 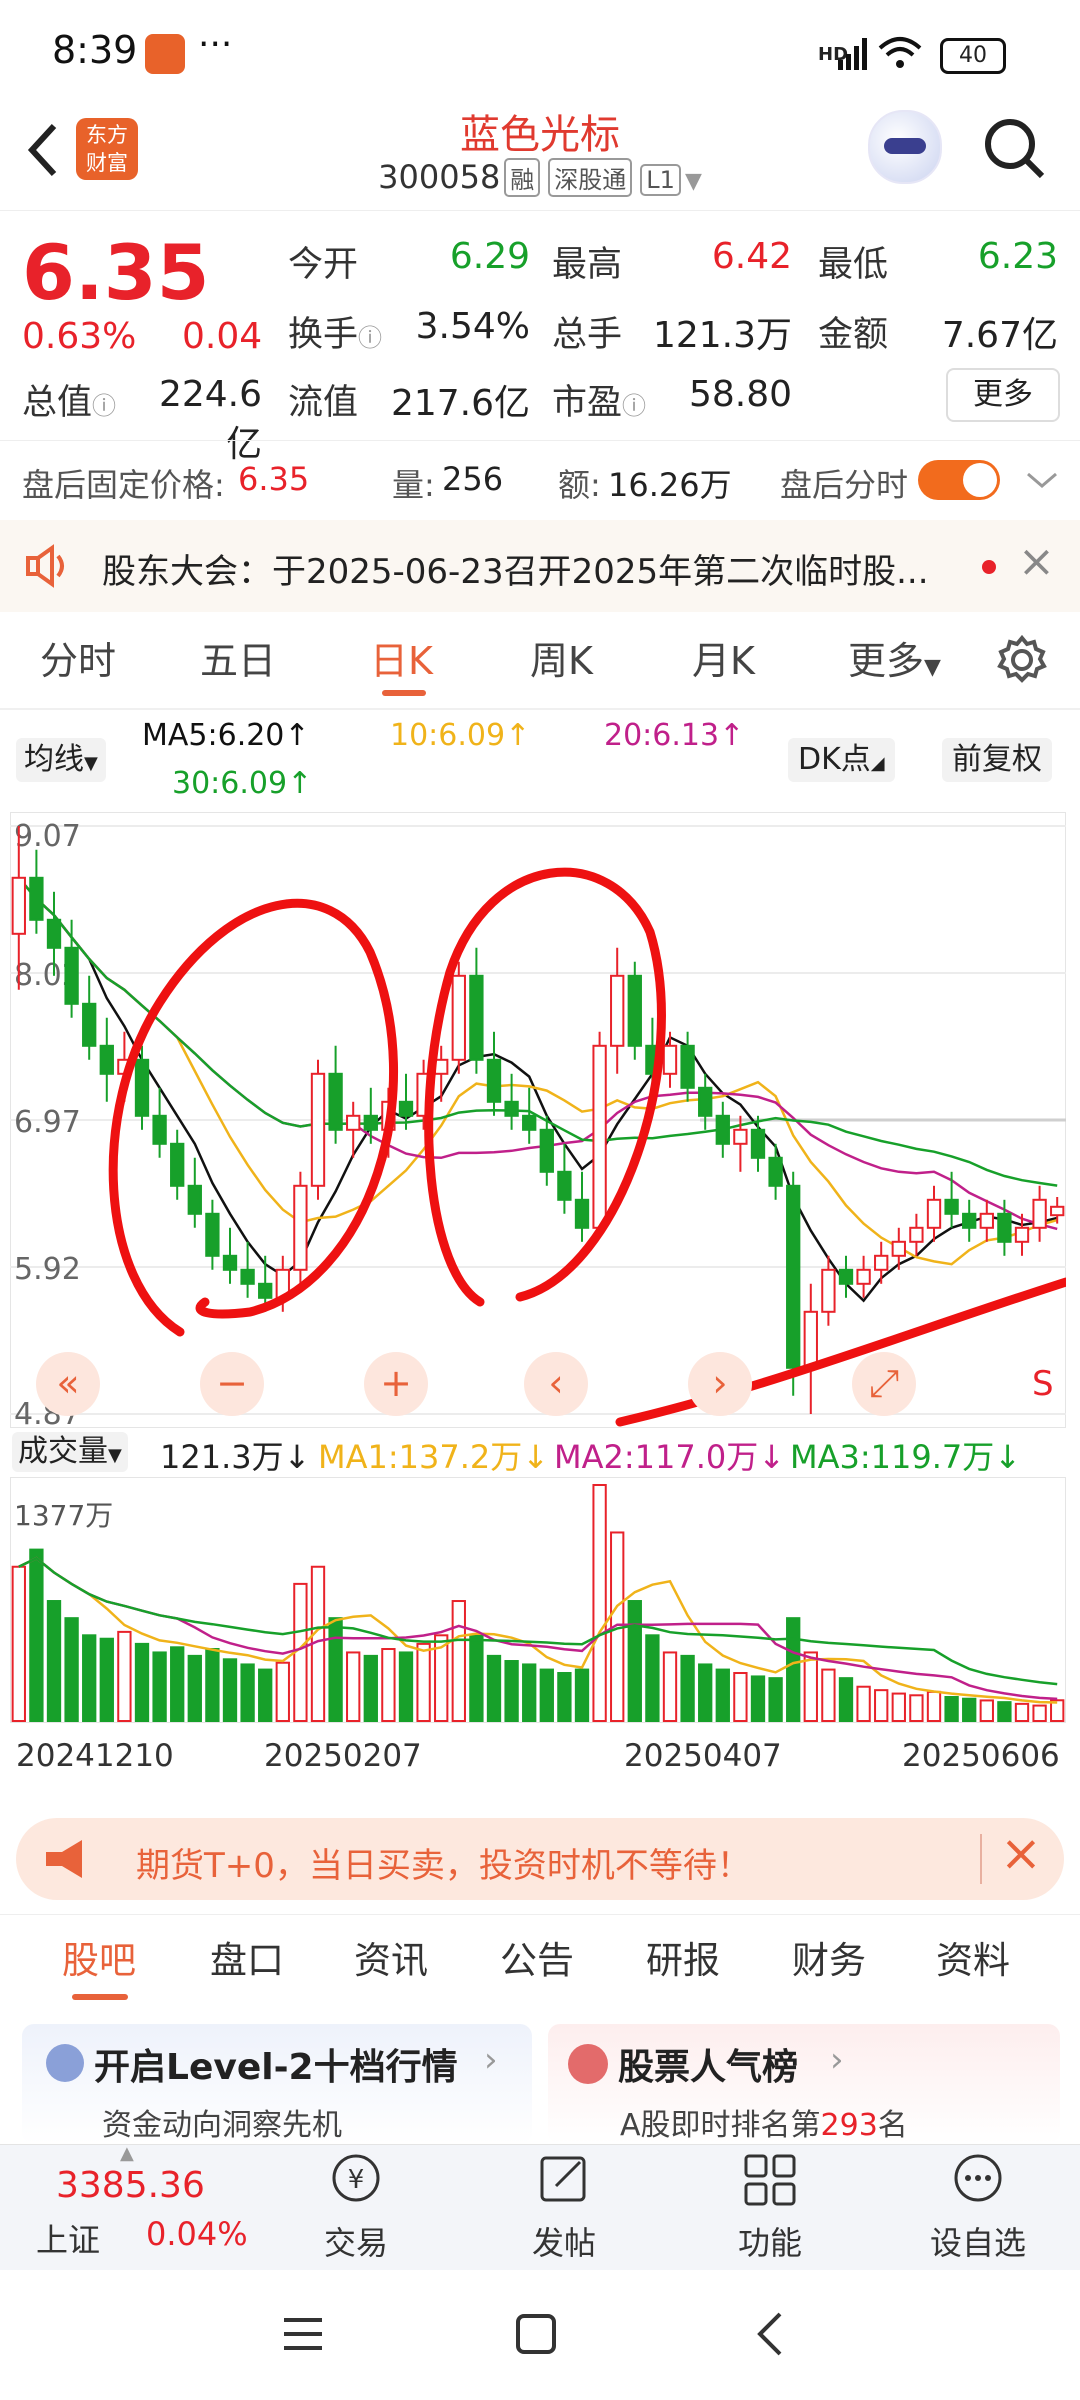 What do you see at coordinates (401, 657) in the screenshot?
I see `tab-daily-k: 日K` at bounding box center [401, 657].